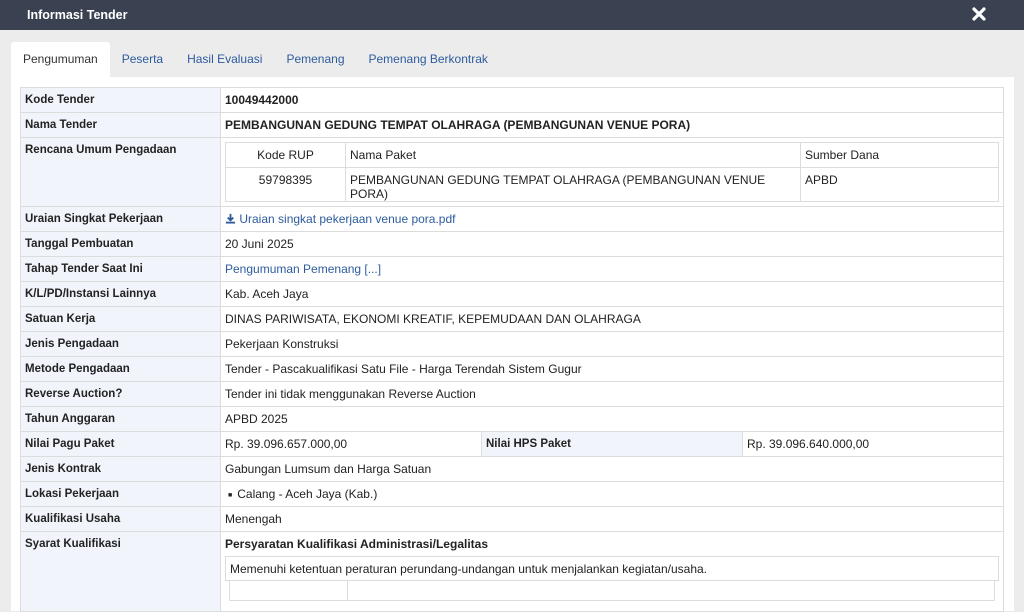  Describe the element at coordinates (573, 155) in the screenshot. I see `rup-header-nama: Nama Paket` at that location.